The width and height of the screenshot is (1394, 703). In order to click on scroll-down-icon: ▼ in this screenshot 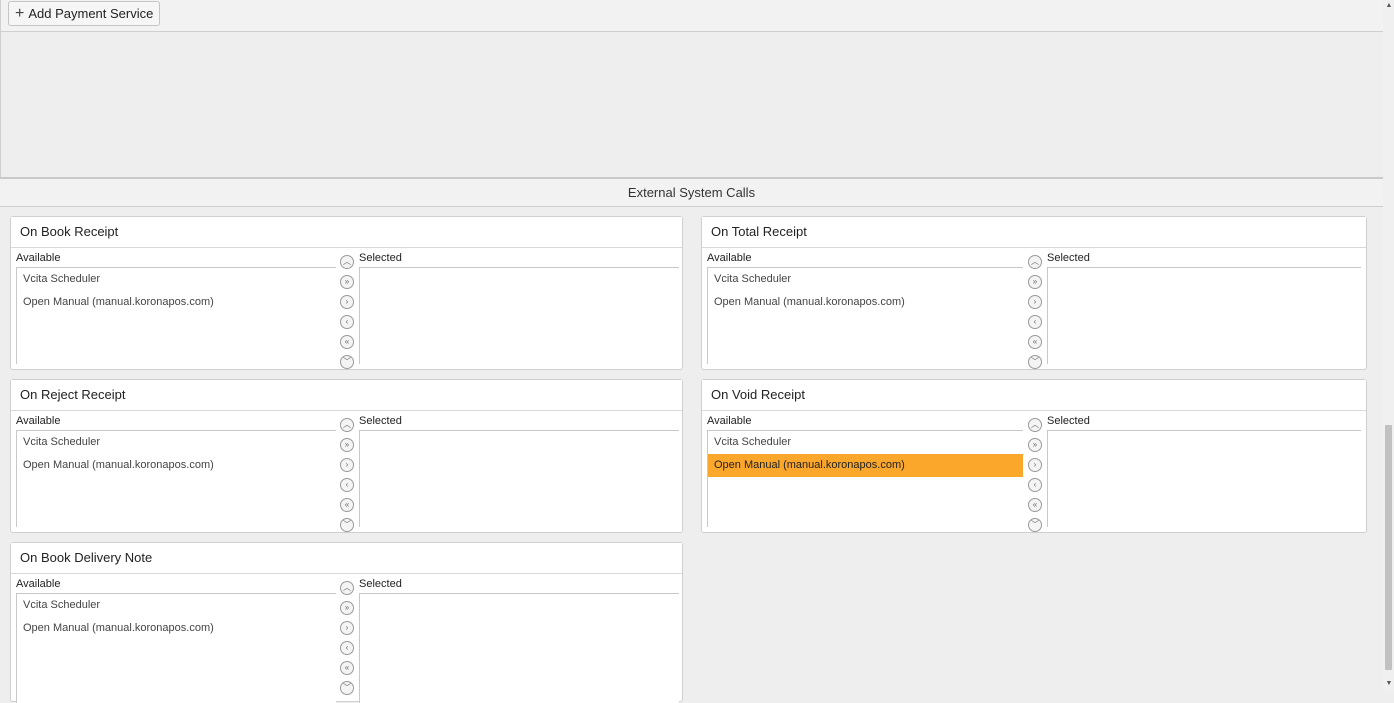, I will do `click(1389, 683)`.